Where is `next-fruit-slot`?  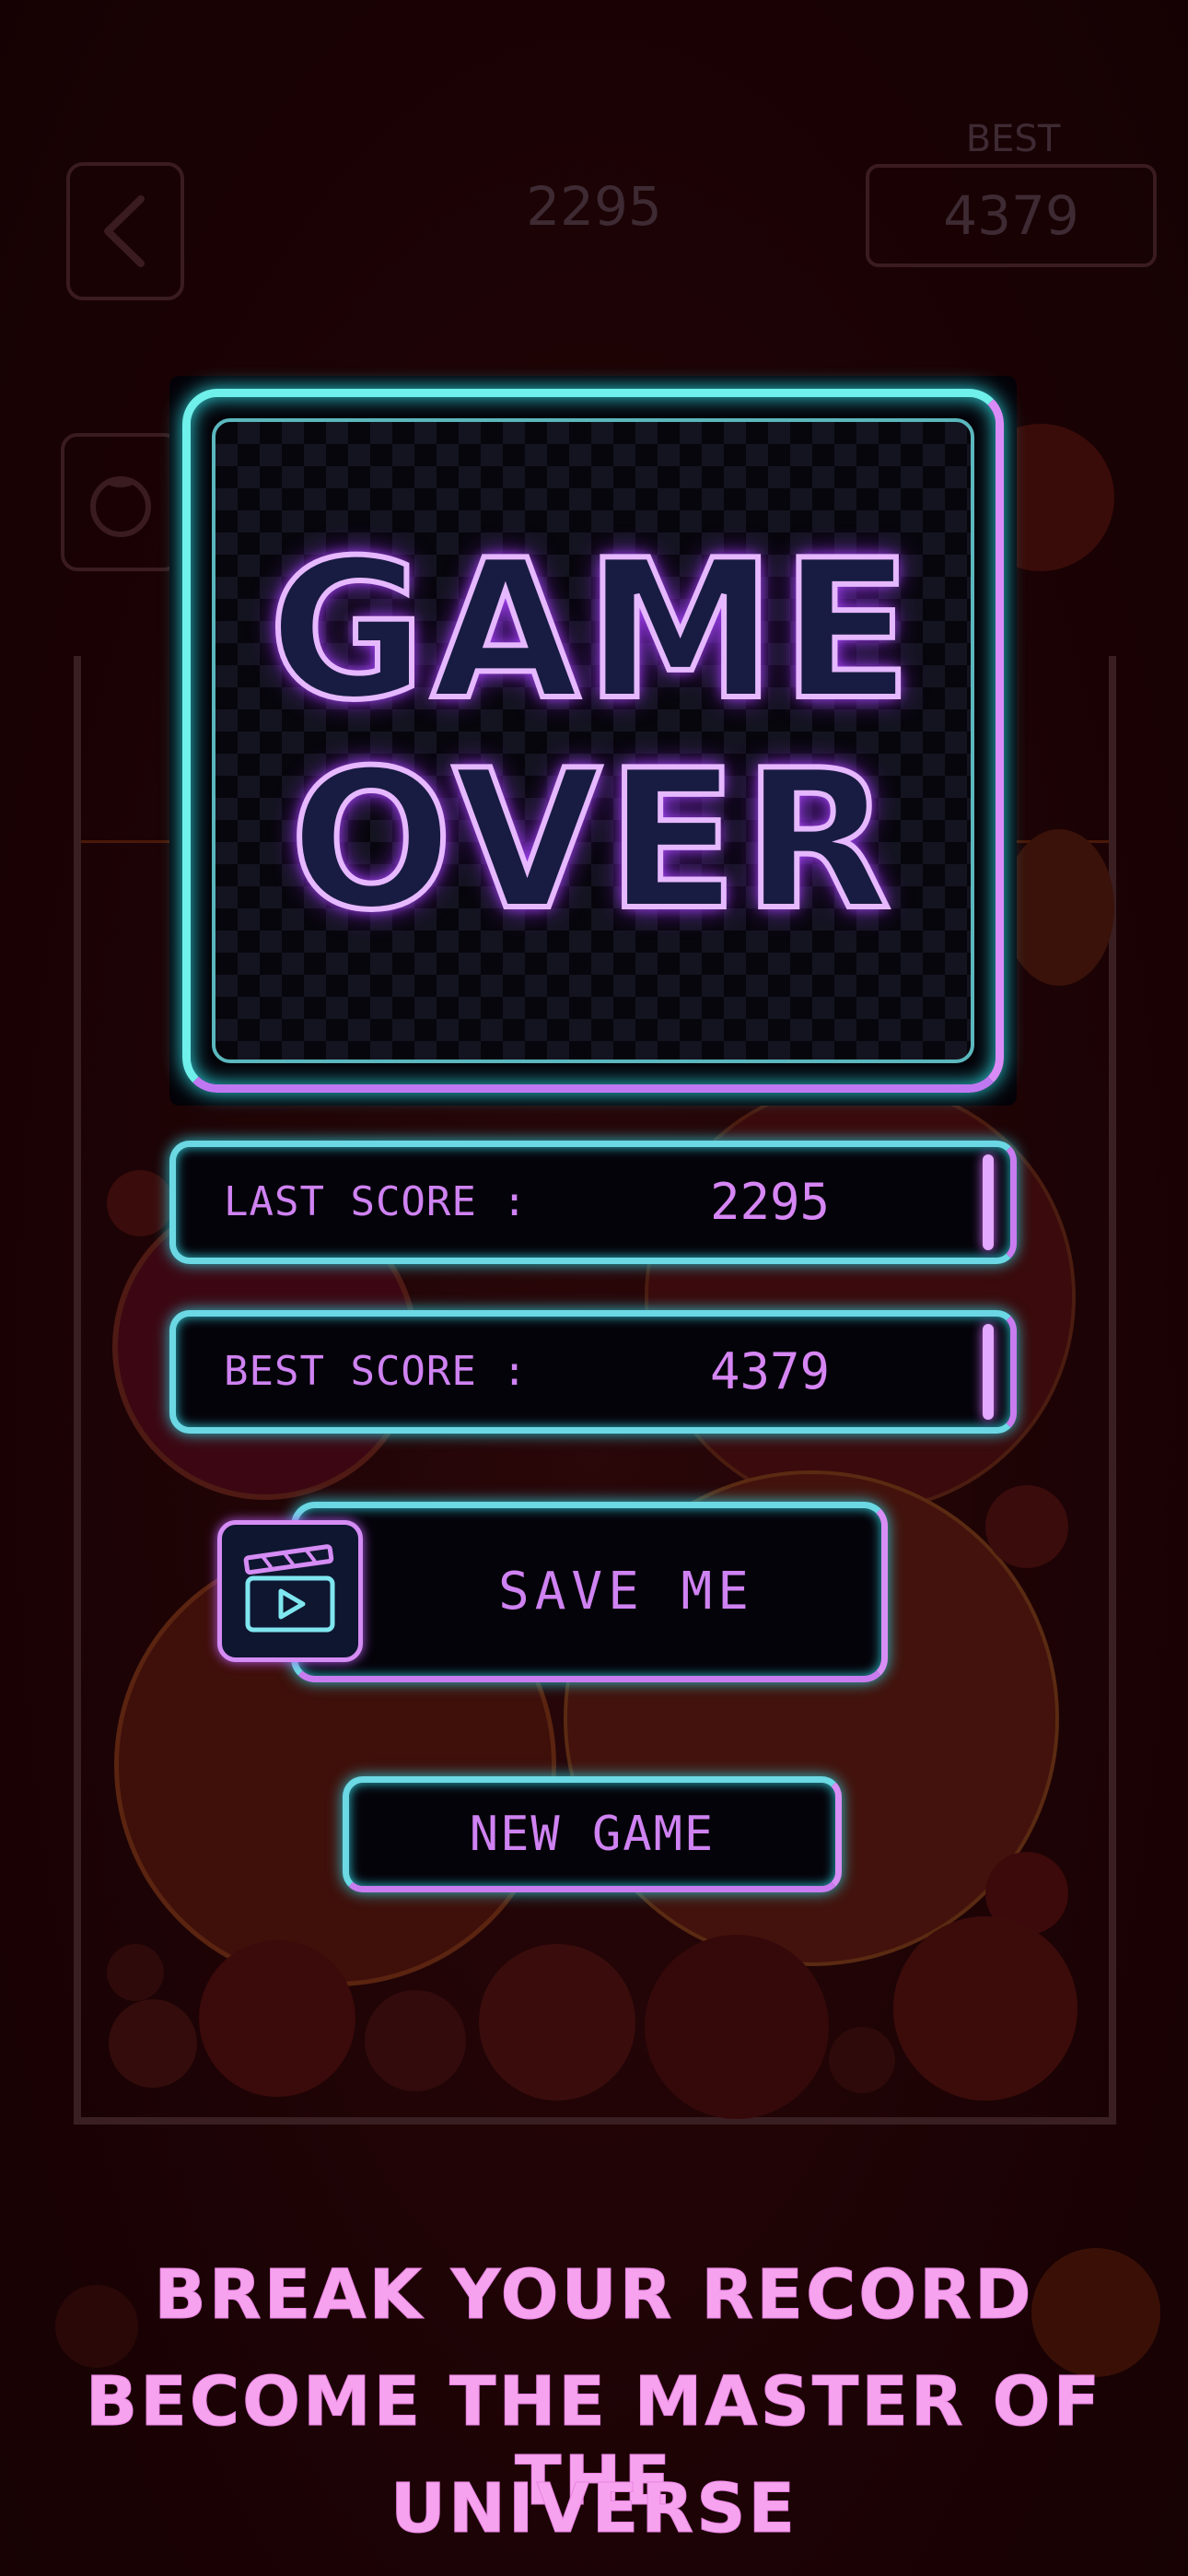 next-fruit-slot is located at coordinates (121, 502).